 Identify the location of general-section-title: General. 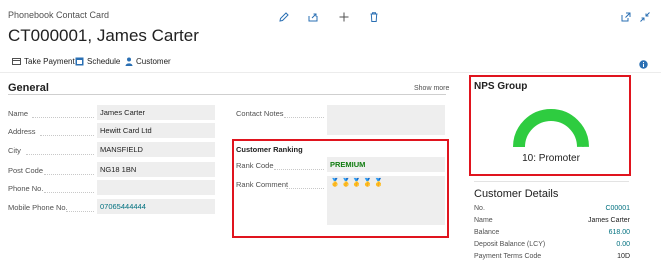
(28, 88).